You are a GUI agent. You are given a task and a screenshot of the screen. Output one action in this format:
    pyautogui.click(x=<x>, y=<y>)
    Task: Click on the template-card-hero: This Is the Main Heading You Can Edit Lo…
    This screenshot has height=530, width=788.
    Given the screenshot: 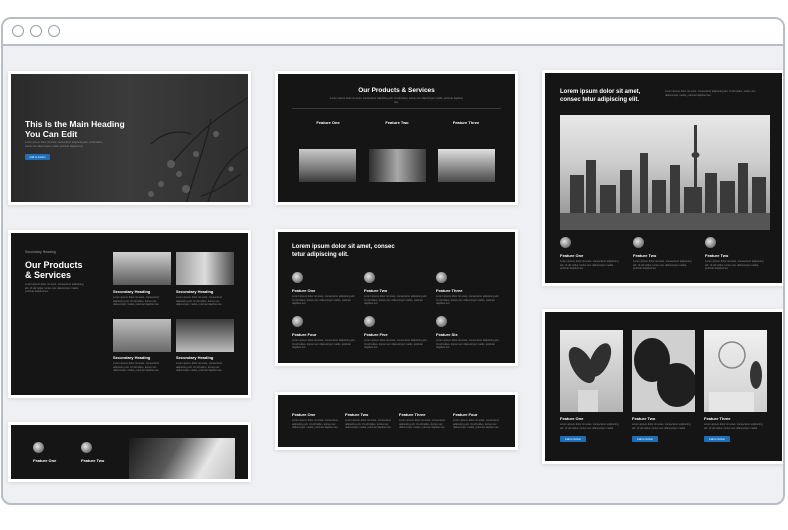 What is the action you would take?
    pyautogui.click(x=129, y=138)
    